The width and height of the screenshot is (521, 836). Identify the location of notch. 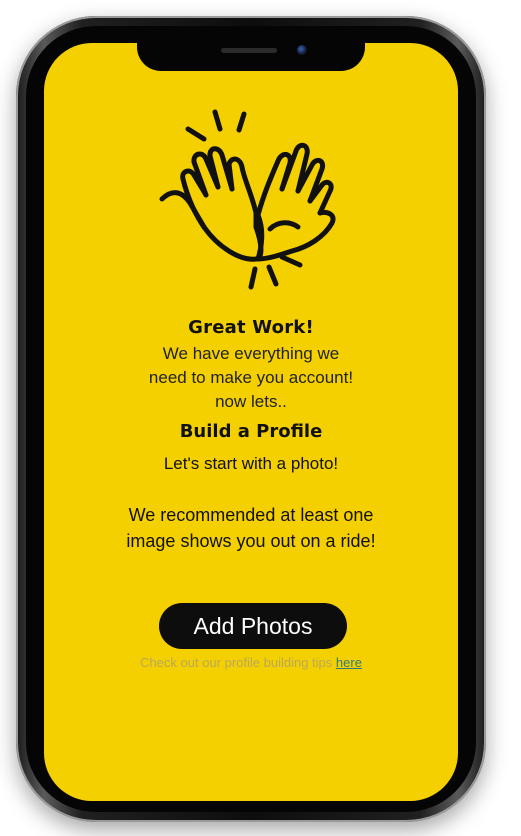
(251, 57).